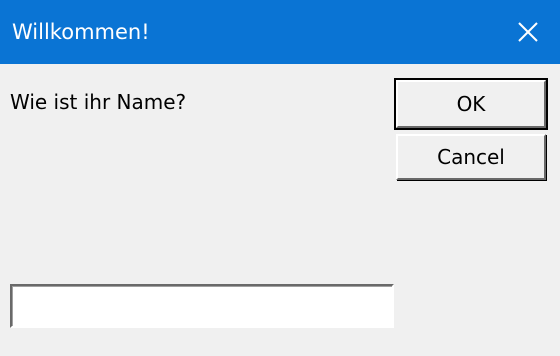 This screenshot has width=560, height=356. I want to click on name-input, so click(202, 306).